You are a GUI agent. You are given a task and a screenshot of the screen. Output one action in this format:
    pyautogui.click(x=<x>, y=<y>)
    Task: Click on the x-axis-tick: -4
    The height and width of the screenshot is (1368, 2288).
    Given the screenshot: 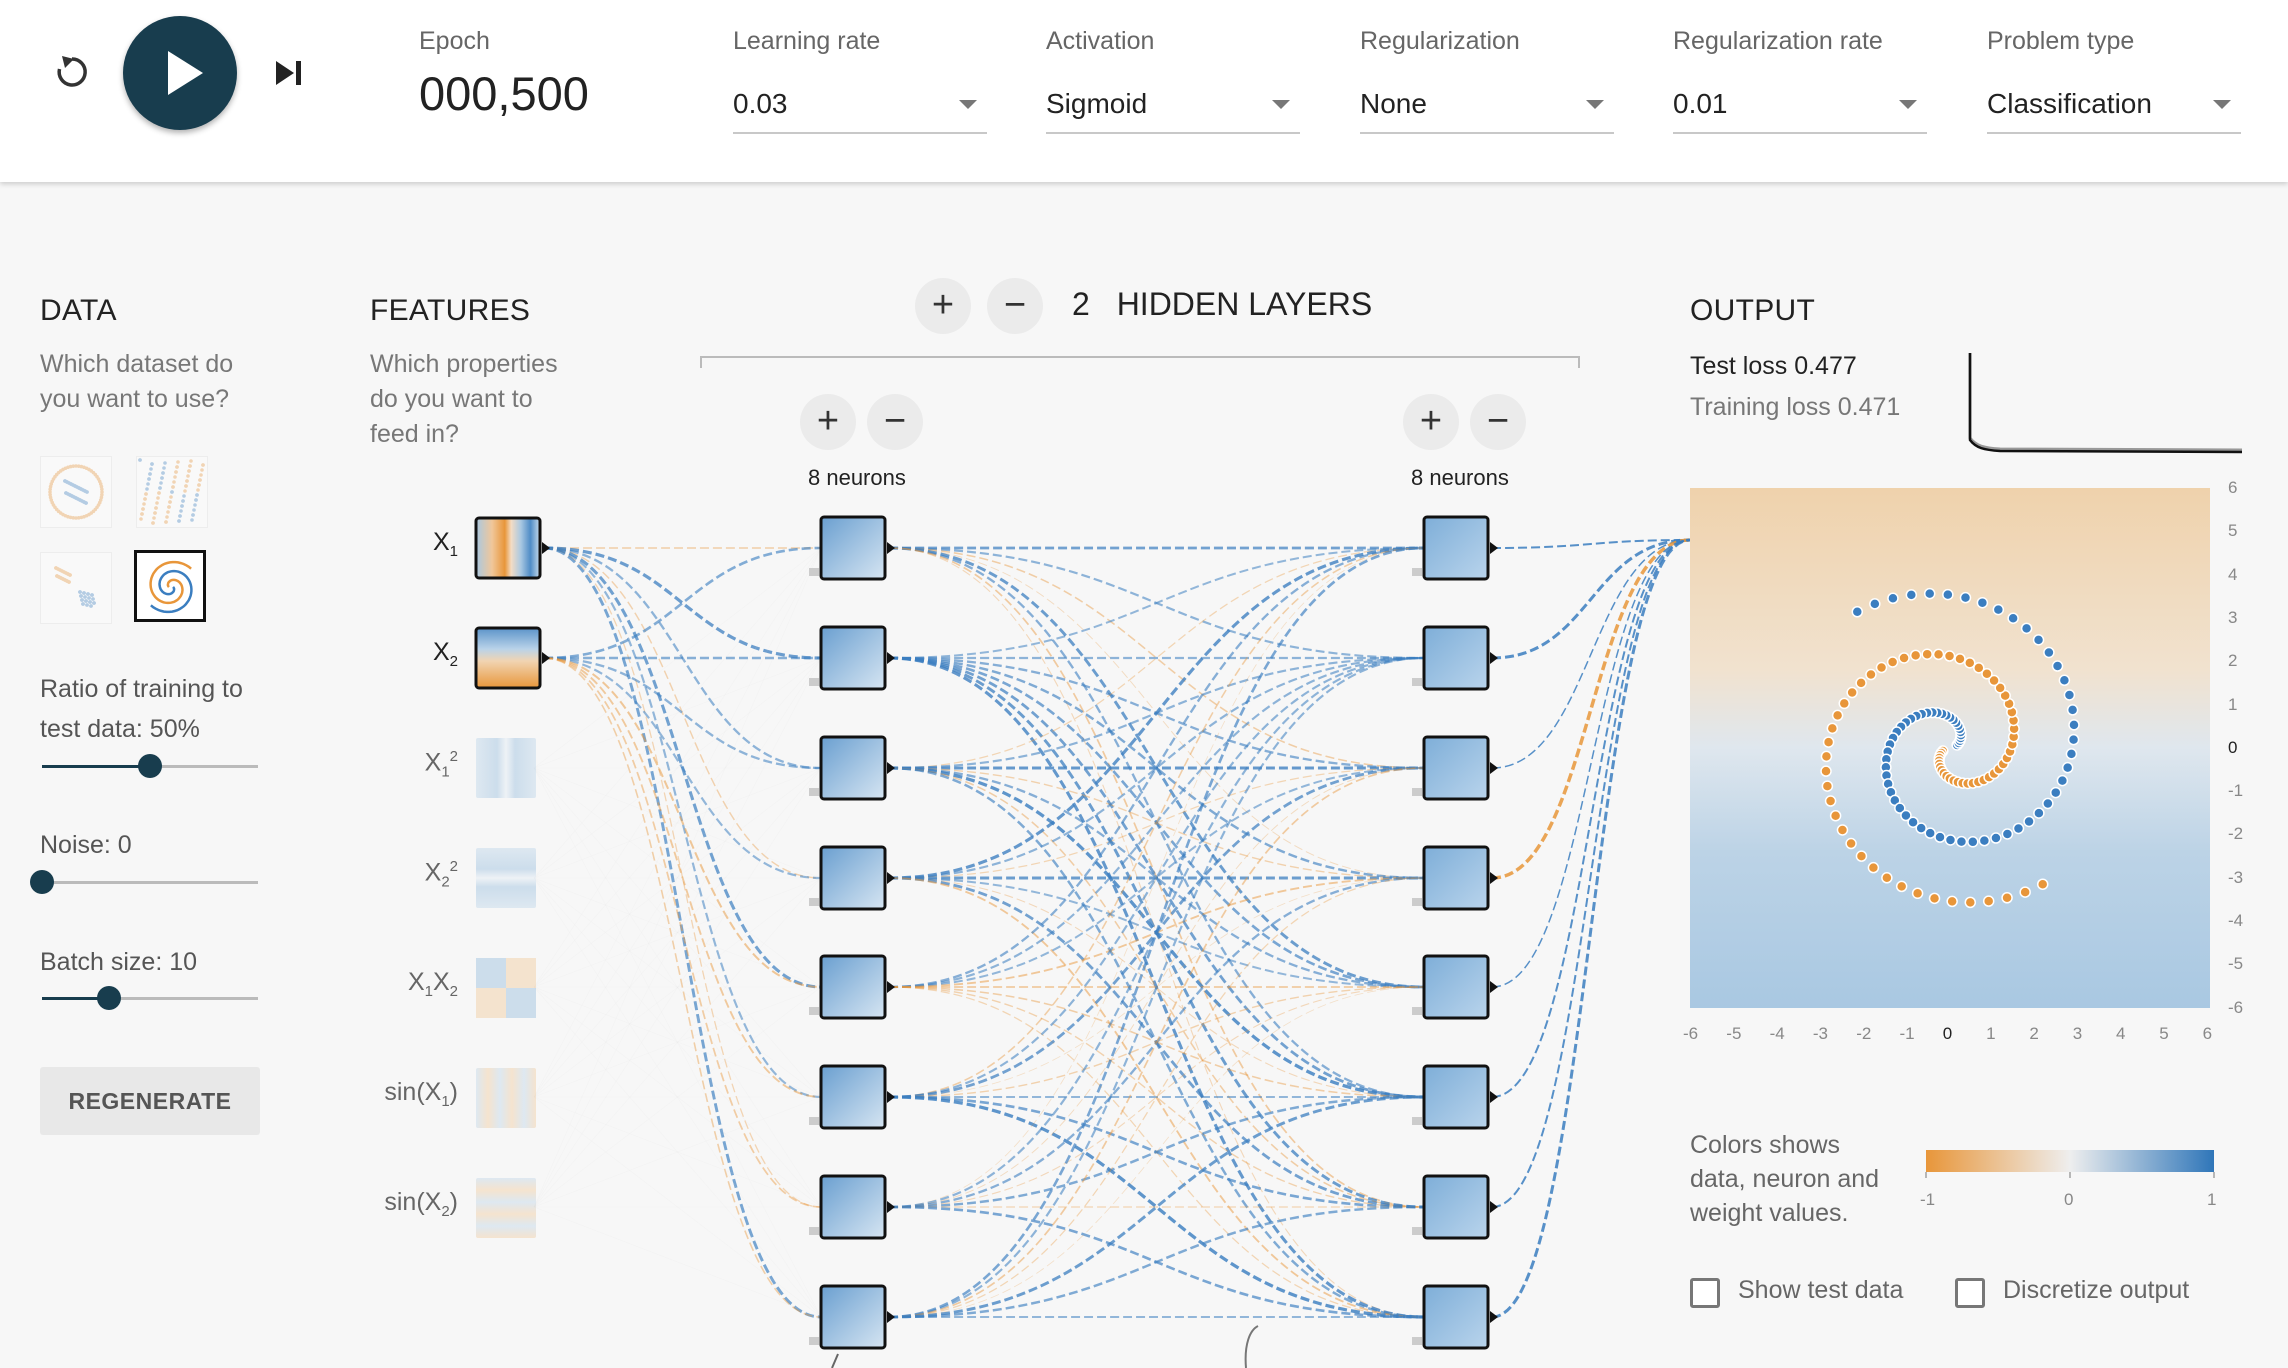 What is the action you would take?
    pyautogui.click(x=1777, y=1033)
    